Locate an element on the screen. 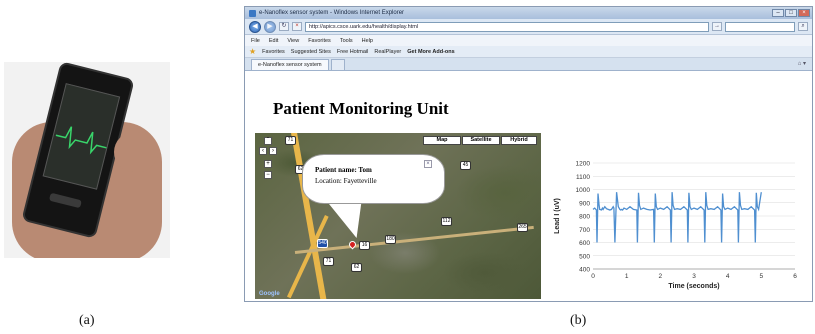 The image size is (815, 334). refresh-icon: ↻ is located at coordinates (284, 26).